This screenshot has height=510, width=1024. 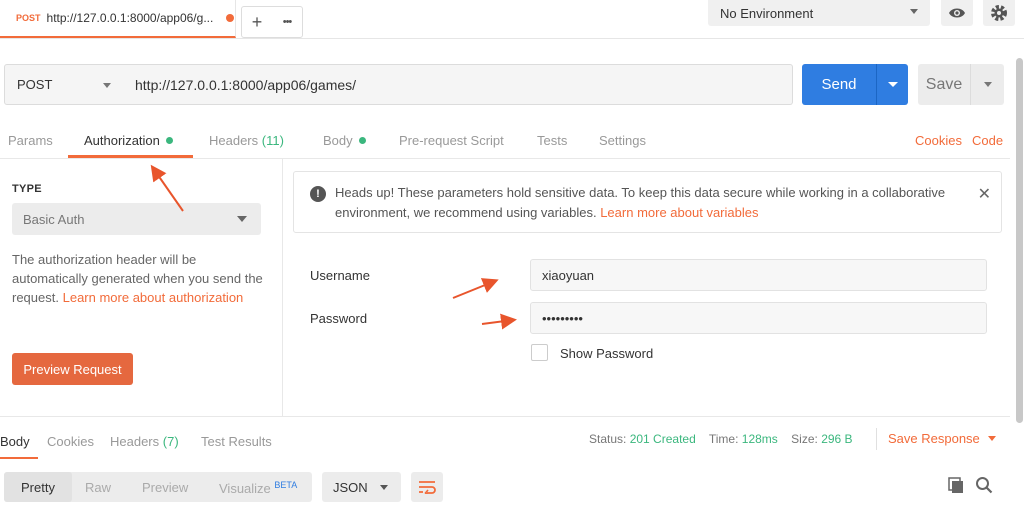 What do you see at coordinates (339, 318) in the screenshot?
I see `password-label: Password` at bounding box center [339, 318].